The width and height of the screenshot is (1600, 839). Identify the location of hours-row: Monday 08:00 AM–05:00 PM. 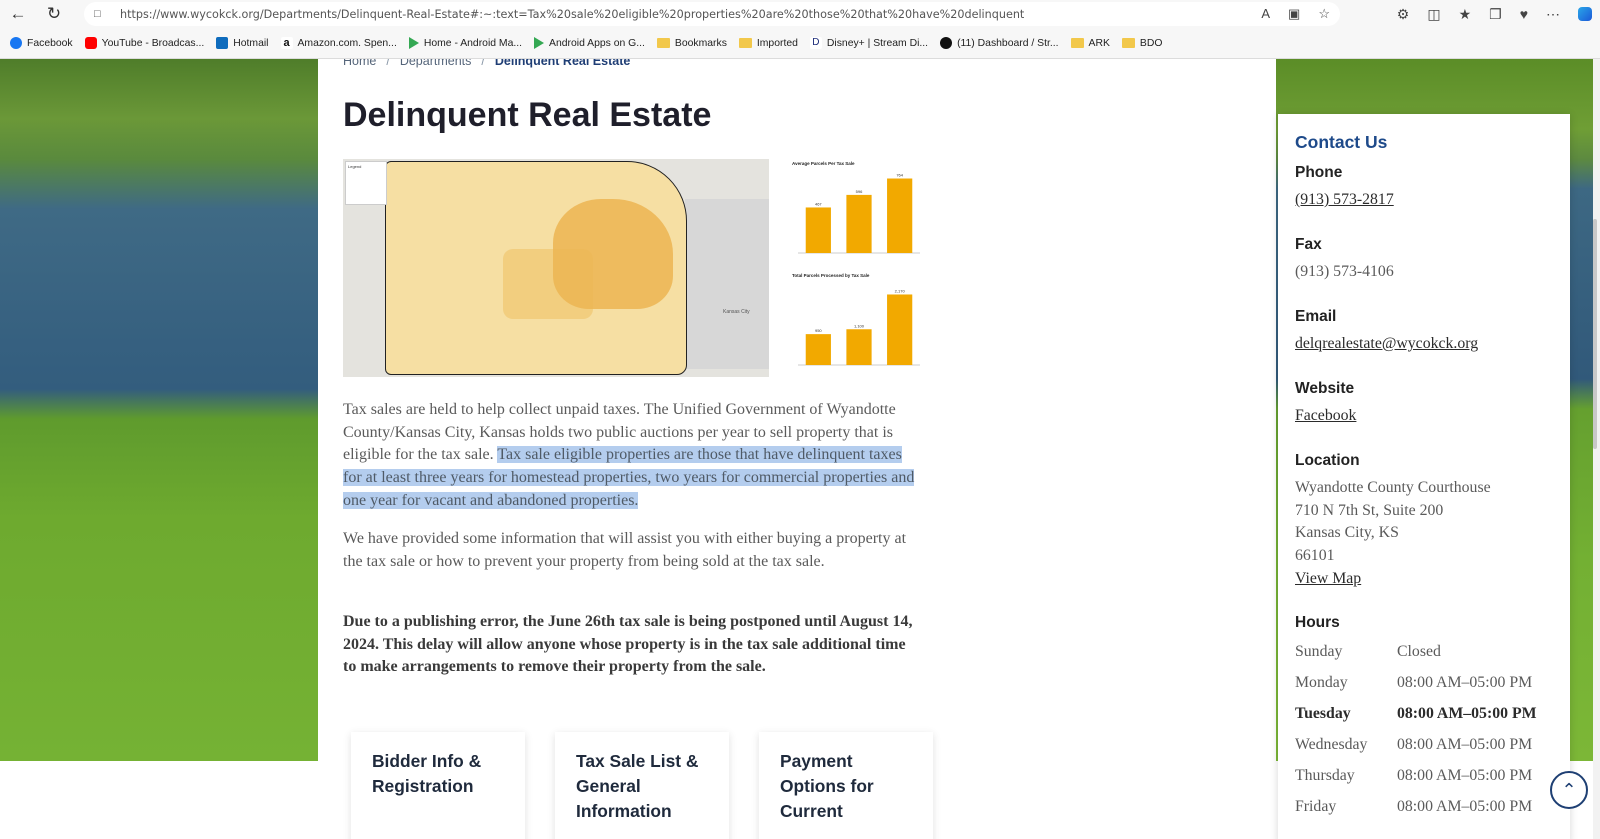
(1430, 683).